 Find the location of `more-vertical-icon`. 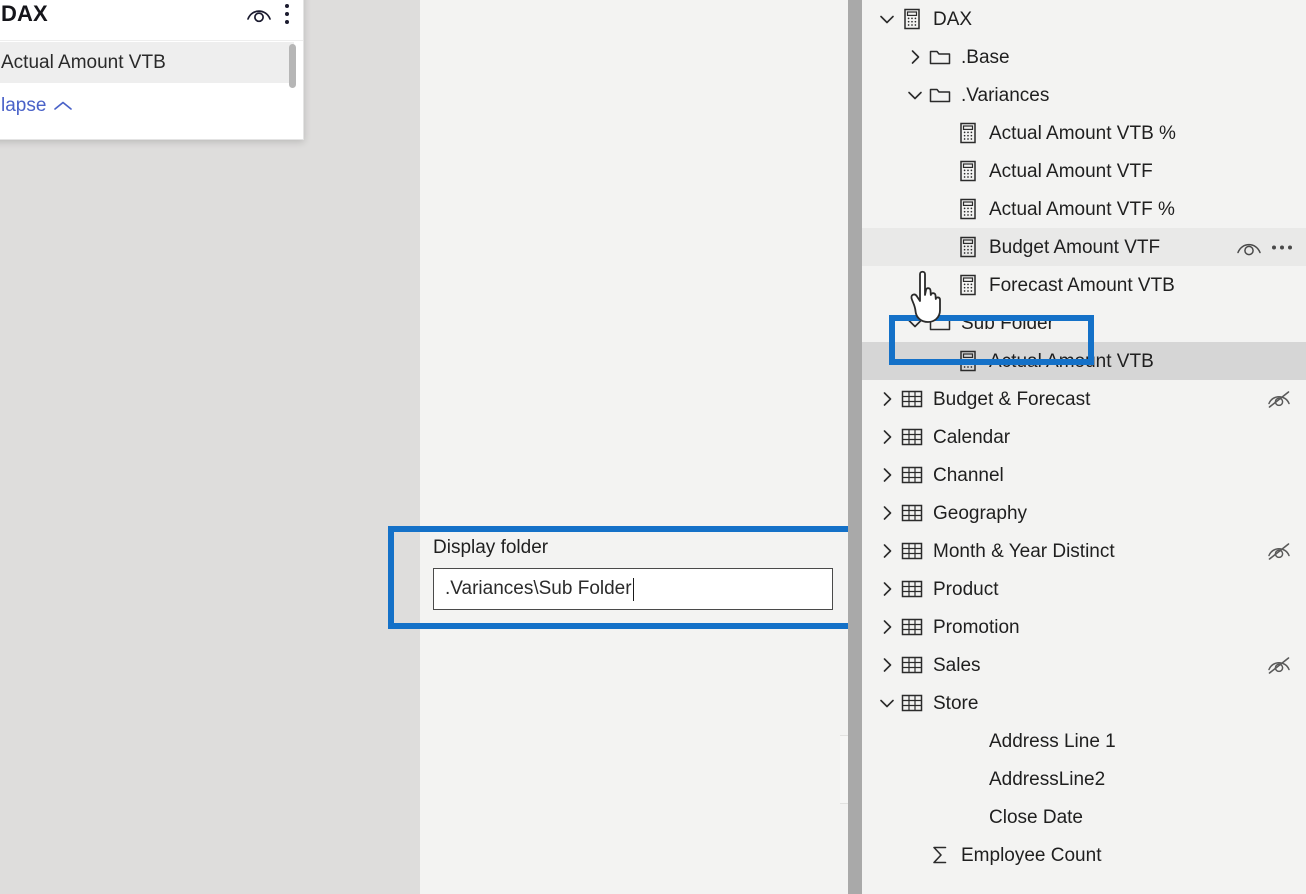

more-vertical-icon is located at coordinates (286, 13).